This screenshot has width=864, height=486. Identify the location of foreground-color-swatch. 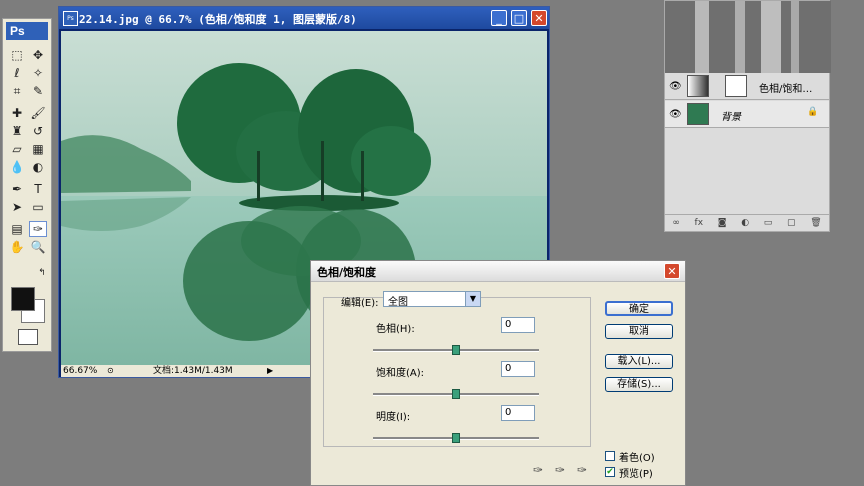
(23, 299).